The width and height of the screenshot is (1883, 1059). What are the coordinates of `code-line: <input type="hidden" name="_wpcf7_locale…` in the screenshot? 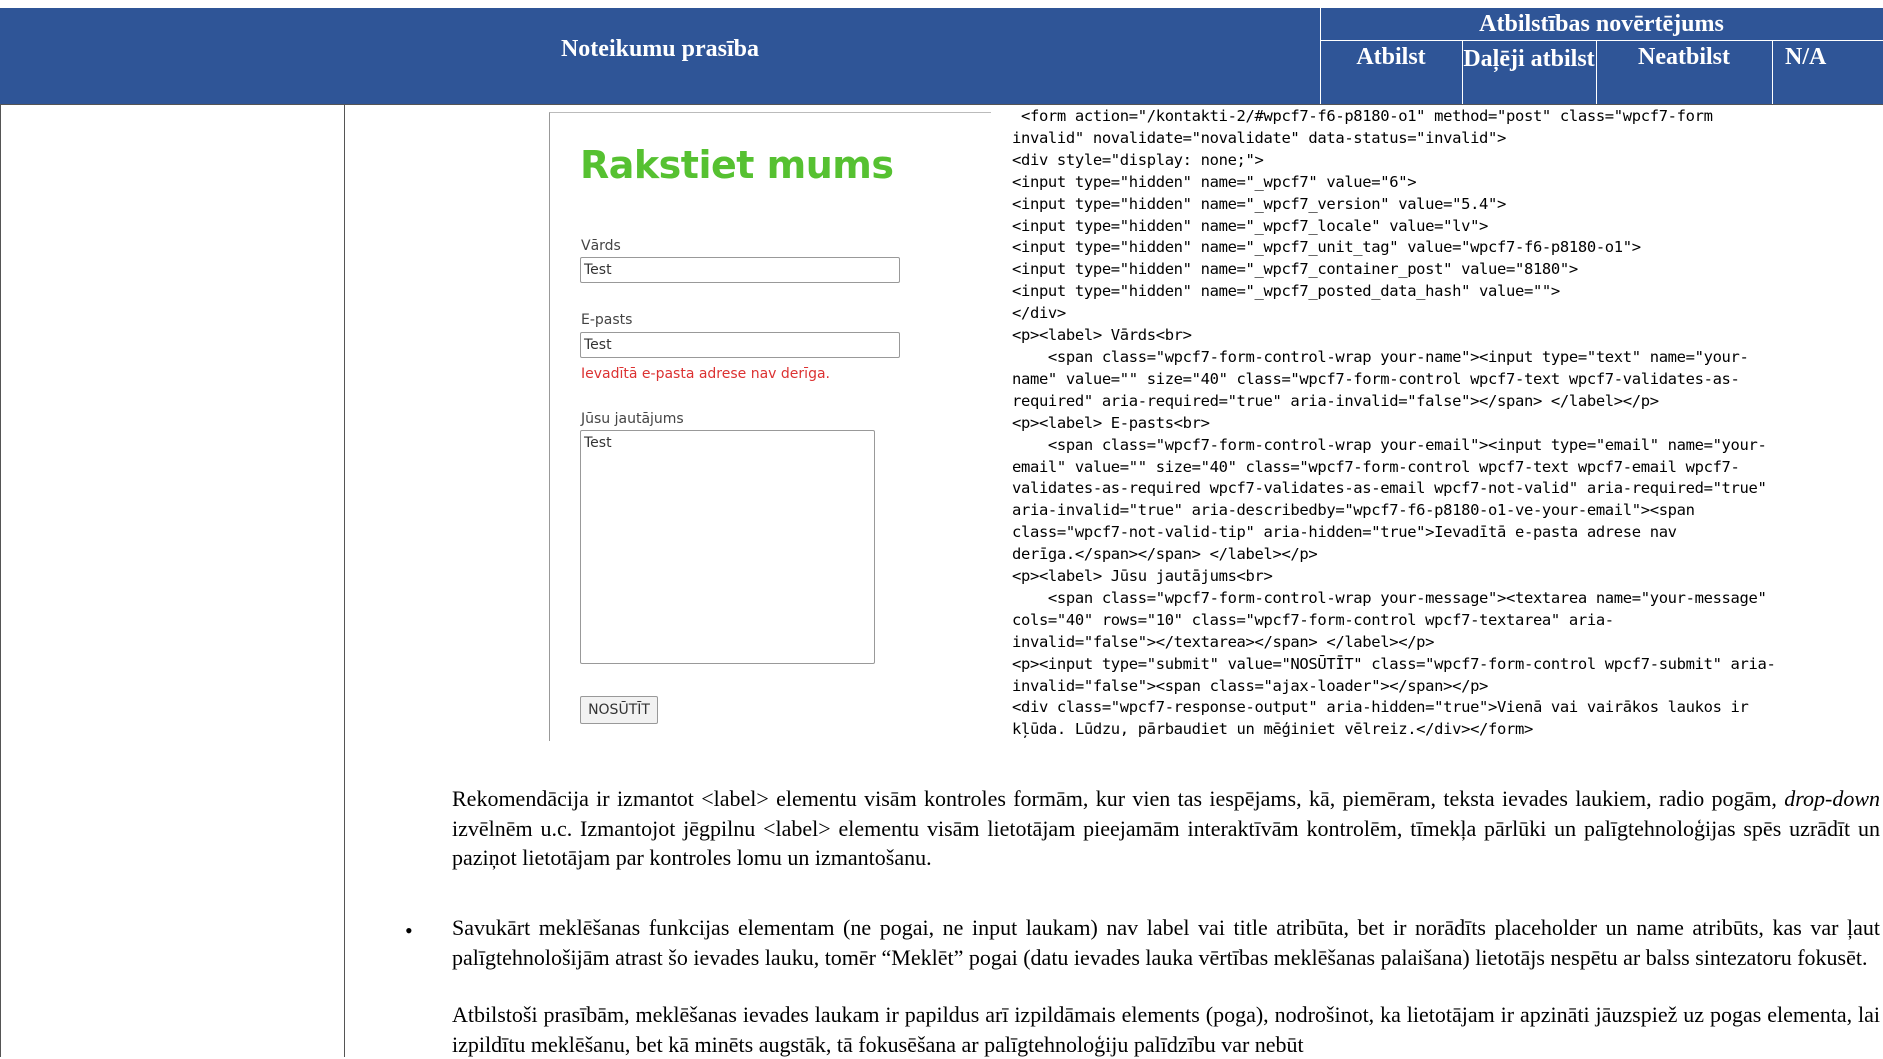 It's located at (1250, 225).